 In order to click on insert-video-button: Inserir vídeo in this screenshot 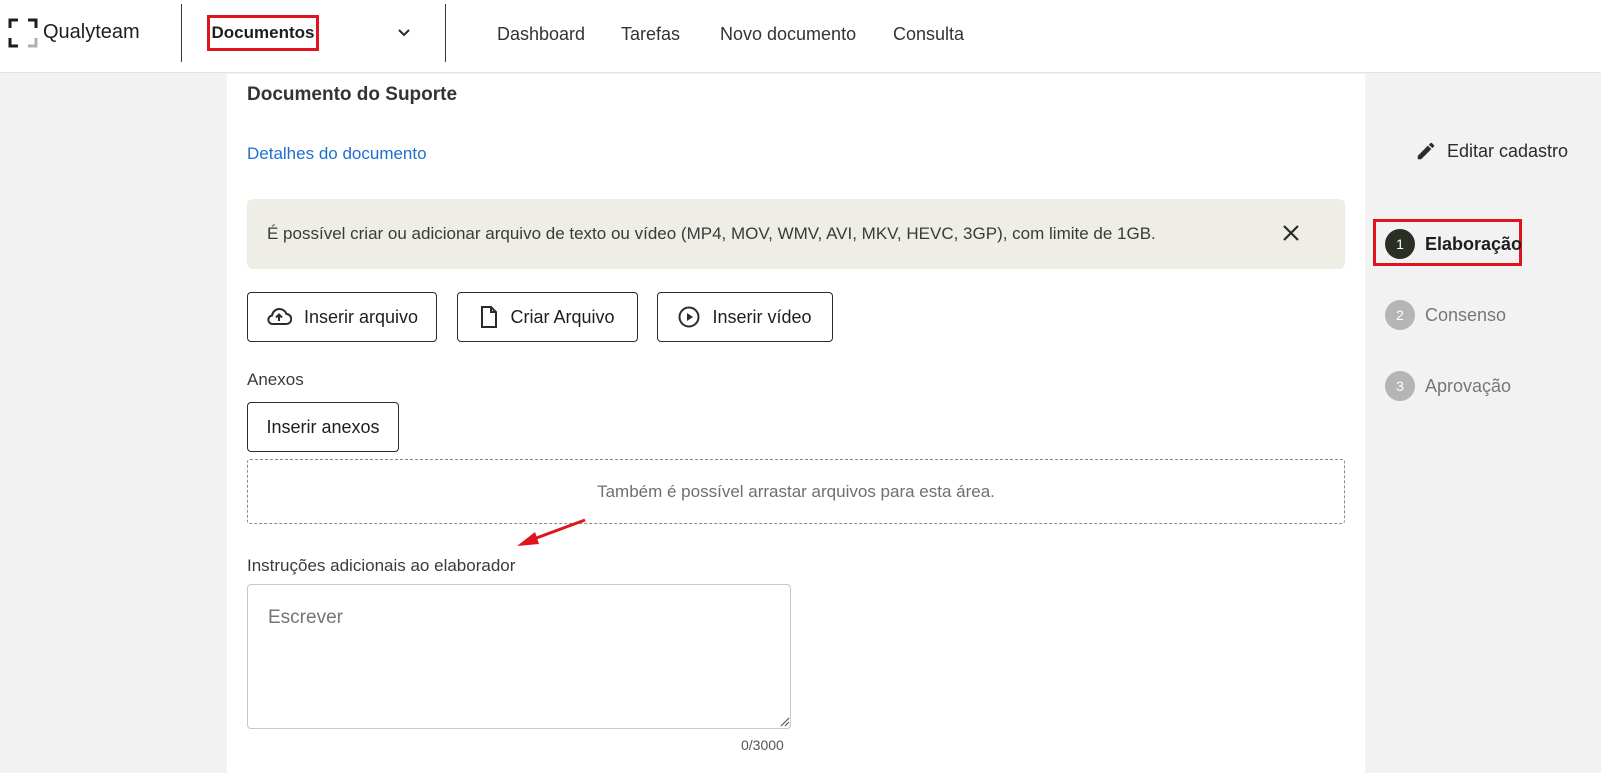, I will do `click(745, 317)`.